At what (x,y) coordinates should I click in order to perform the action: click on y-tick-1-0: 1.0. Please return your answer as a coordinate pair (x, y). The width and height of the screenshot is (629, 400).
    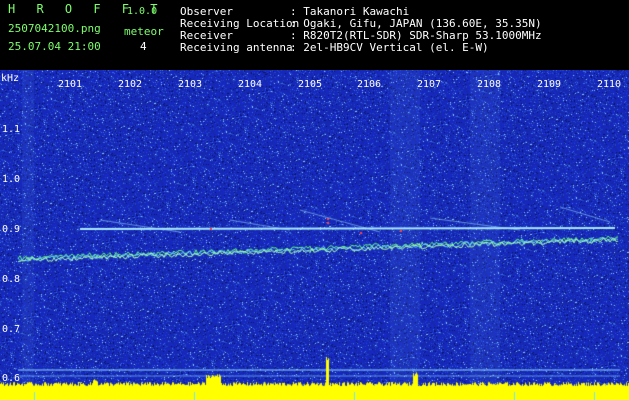
    Looking at the image, I should click on (11, 179).